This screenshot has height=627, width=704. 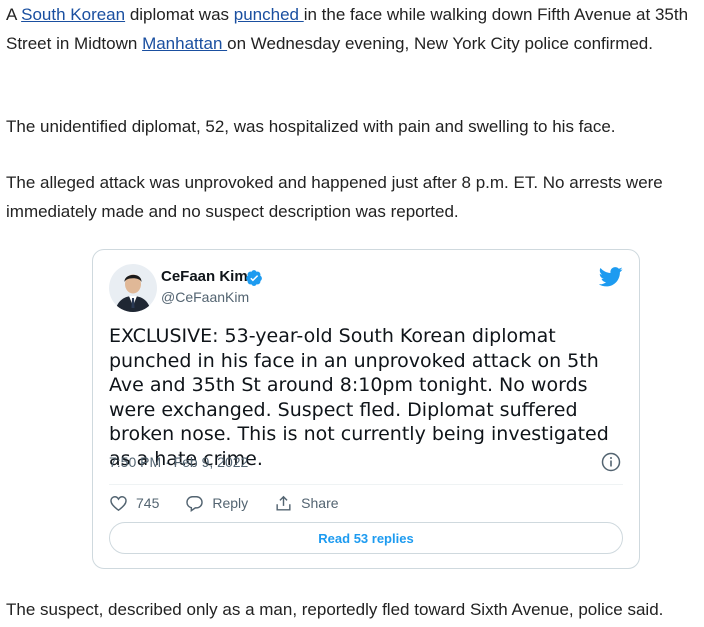 I want to click on link-punched: punched, so click(x=269, y=14).